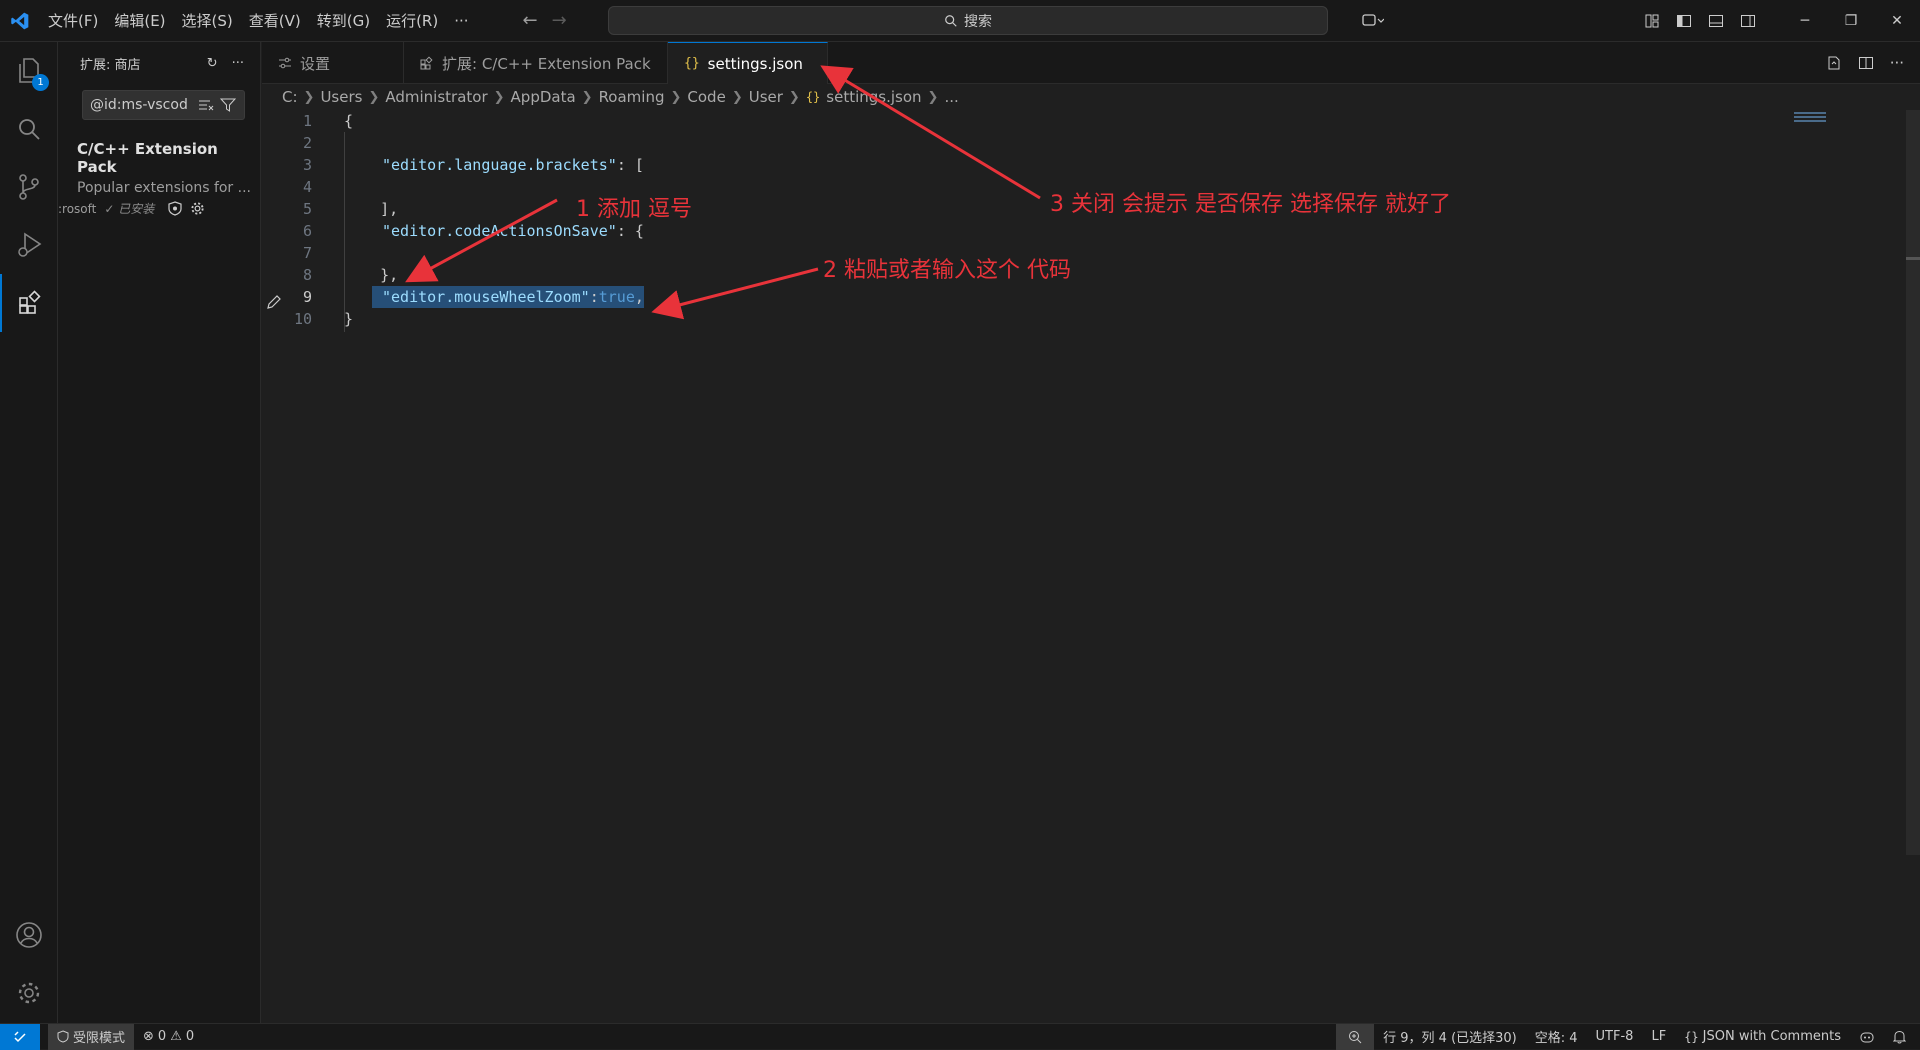  Describe the element at coordinates (1902, 1037) in the screenshot. I see `notifications-bell-icon` at that location.